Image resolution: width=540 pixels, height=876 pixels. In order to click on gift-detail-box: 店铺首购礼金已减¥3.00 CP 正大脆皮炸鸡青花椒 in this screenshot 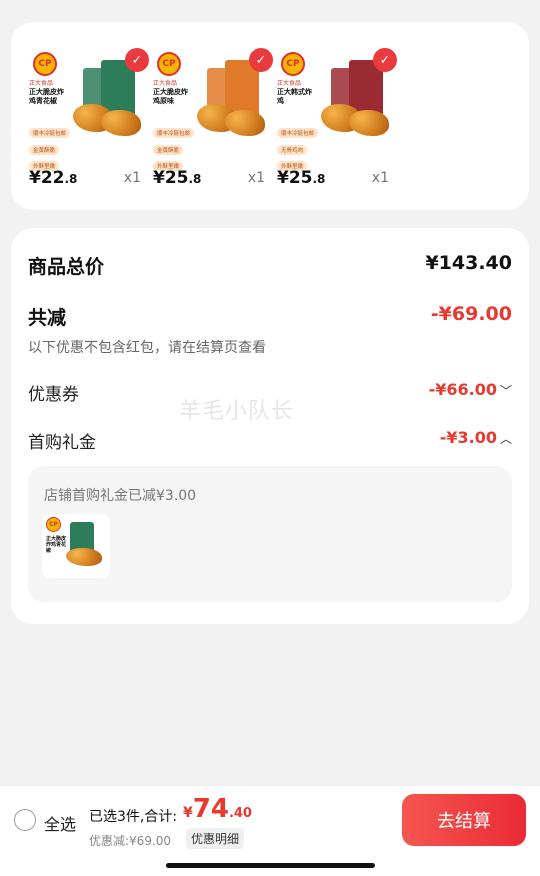, I will do `click(270, 534)`.